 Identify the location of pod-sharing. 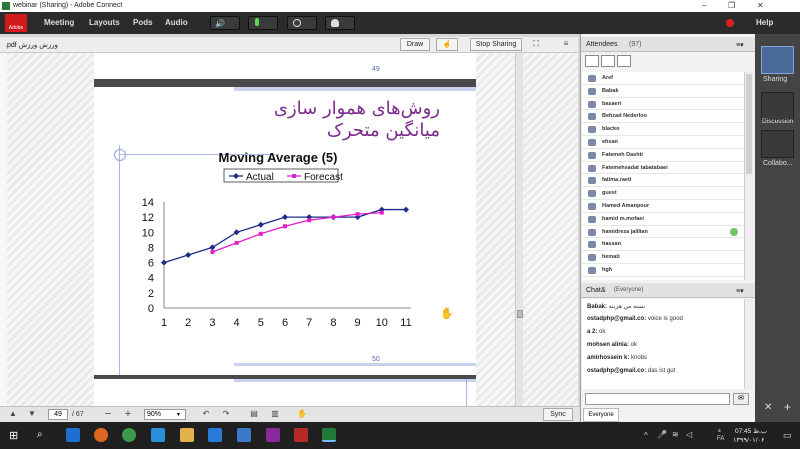
(777, 60).